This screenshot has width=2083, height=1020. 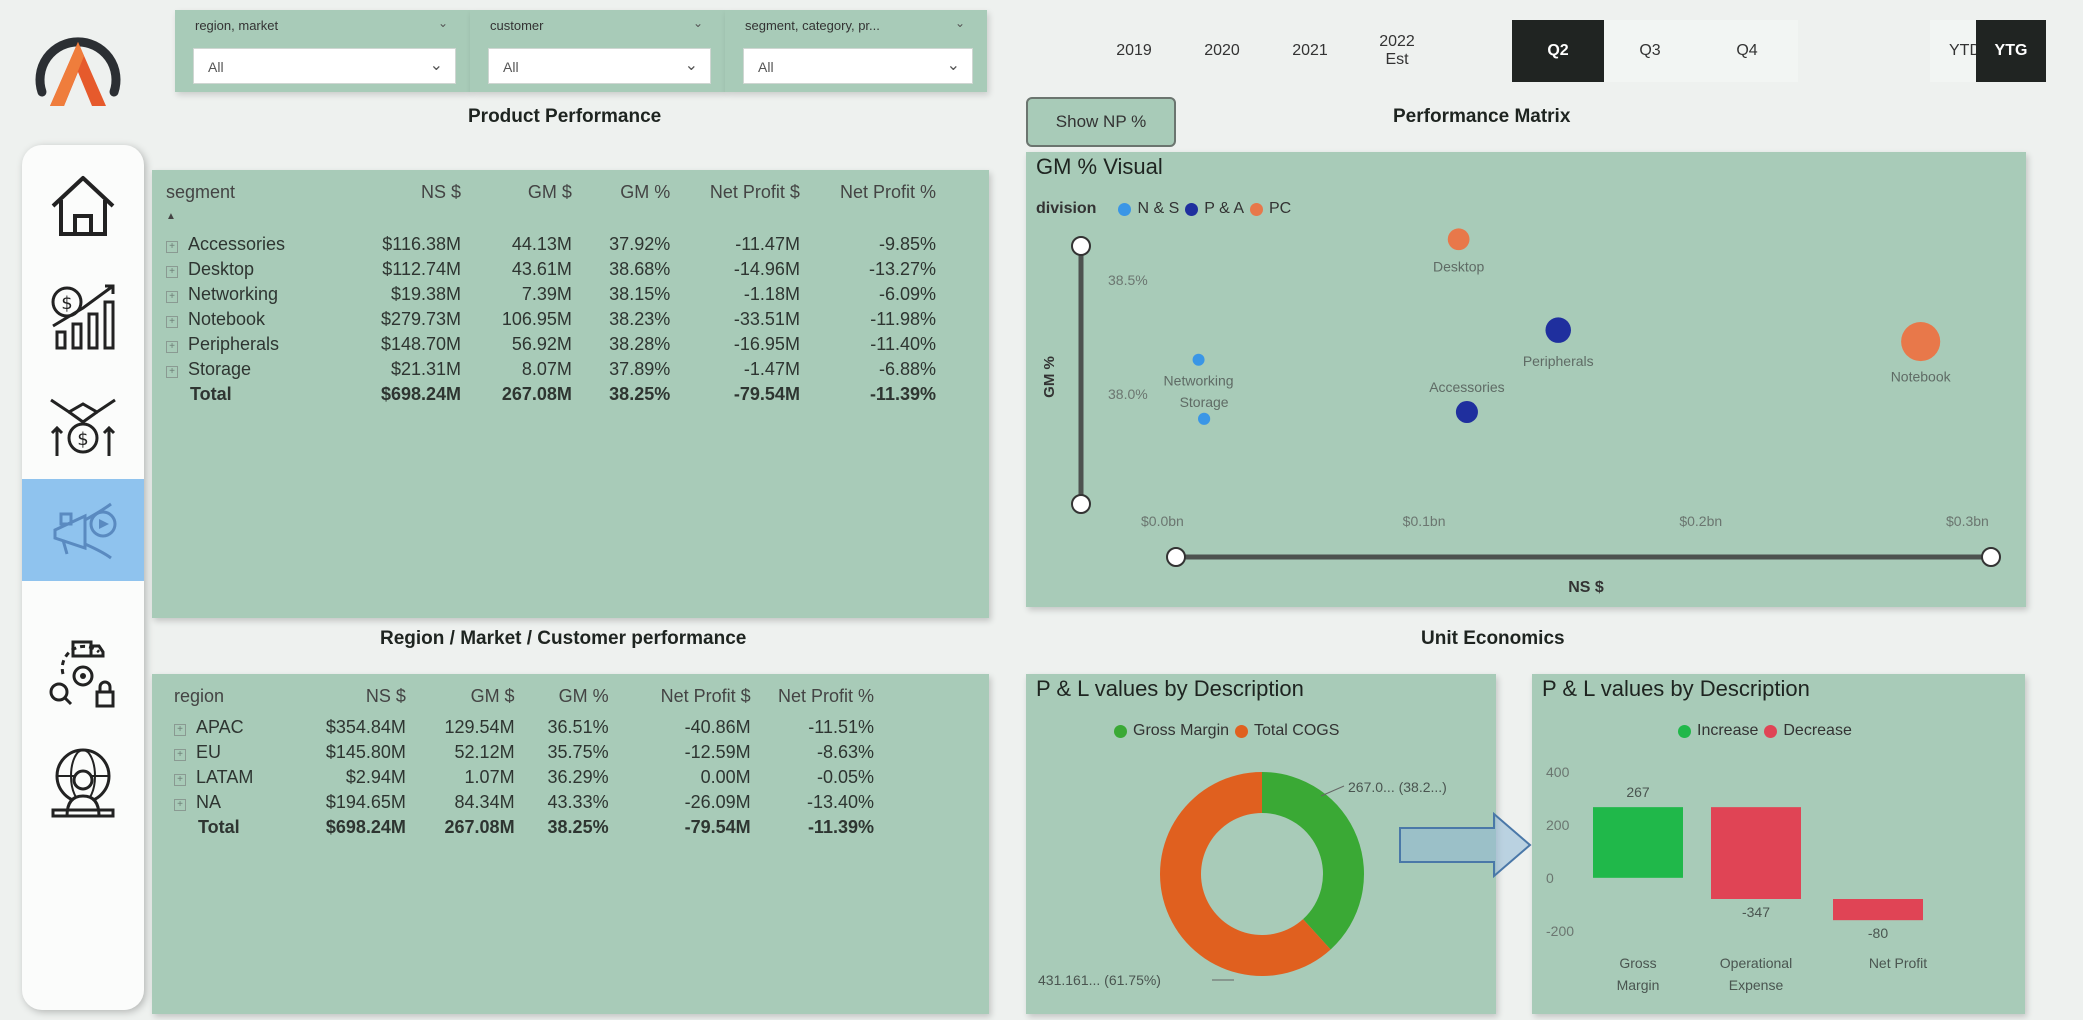 I want to click on period-selector: 2019 2020 2021 2022 Est Q2 Q3 Q4 YTD YTG, so click(x=1582, y=51).